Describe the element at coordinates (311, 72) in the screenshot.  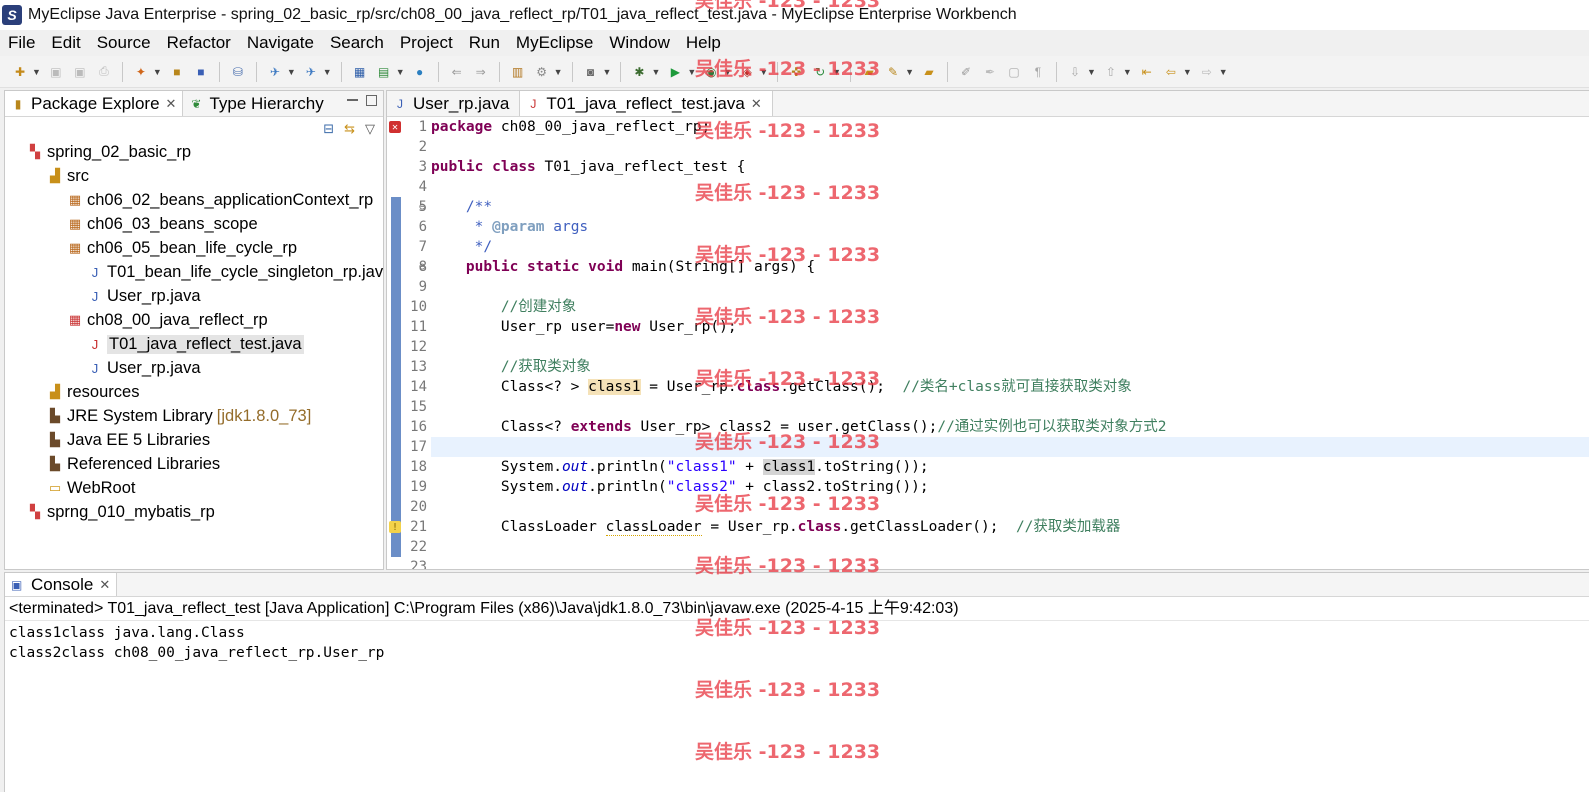
I see `browser-icon: ✈` at that location.